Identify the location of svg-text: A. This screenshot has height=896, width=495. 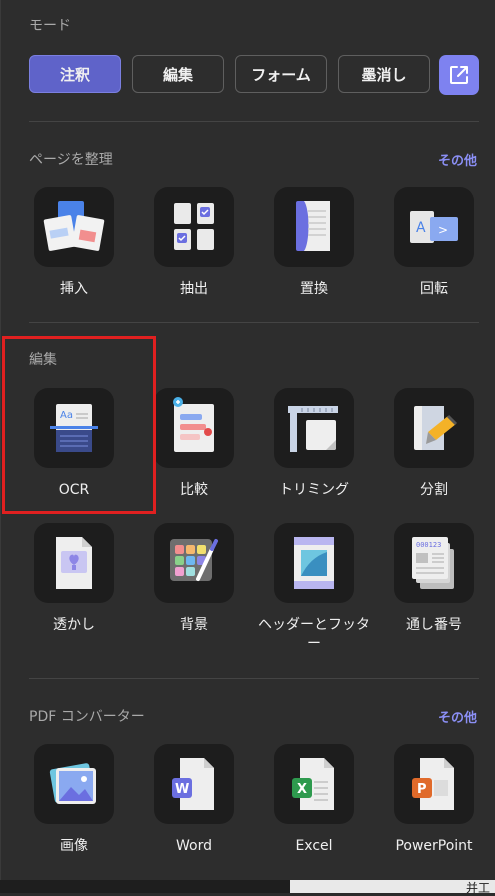
(421, 228).